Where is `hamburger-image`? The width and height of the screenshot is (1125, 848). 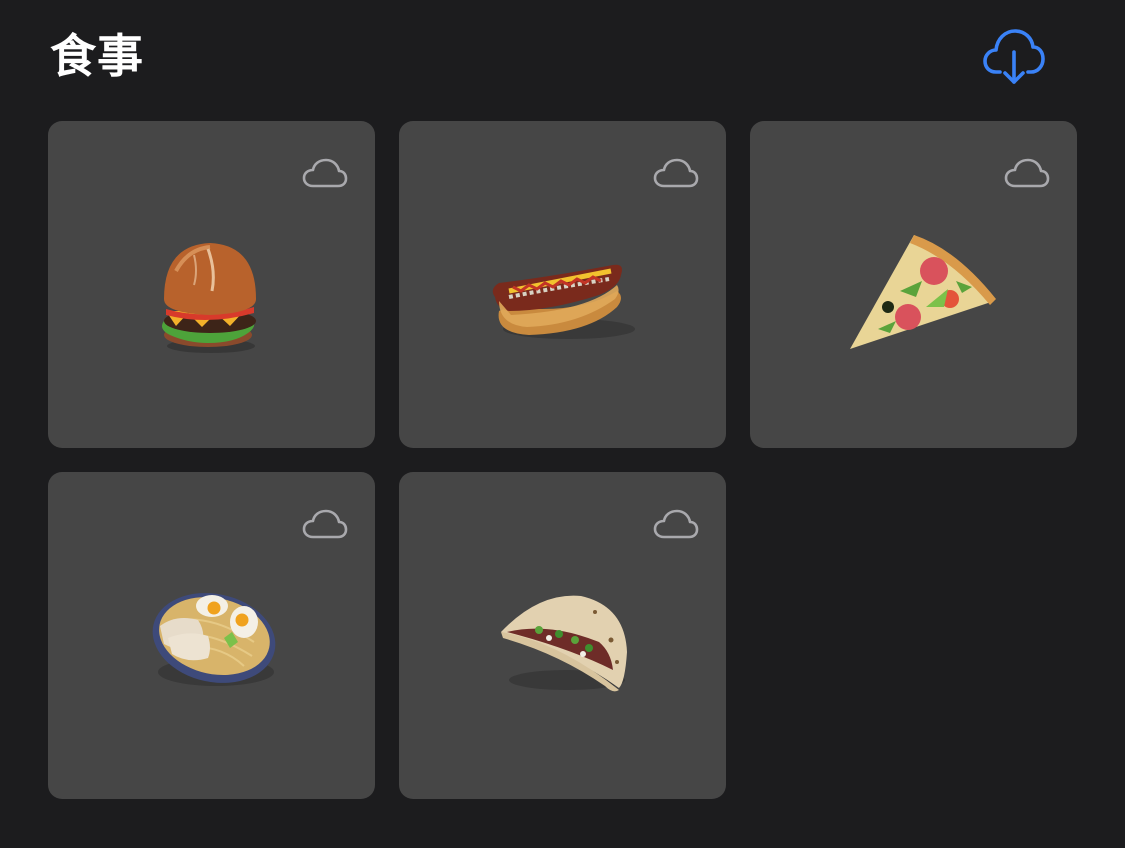
hamburger-image is located at coordinates (211, 284).